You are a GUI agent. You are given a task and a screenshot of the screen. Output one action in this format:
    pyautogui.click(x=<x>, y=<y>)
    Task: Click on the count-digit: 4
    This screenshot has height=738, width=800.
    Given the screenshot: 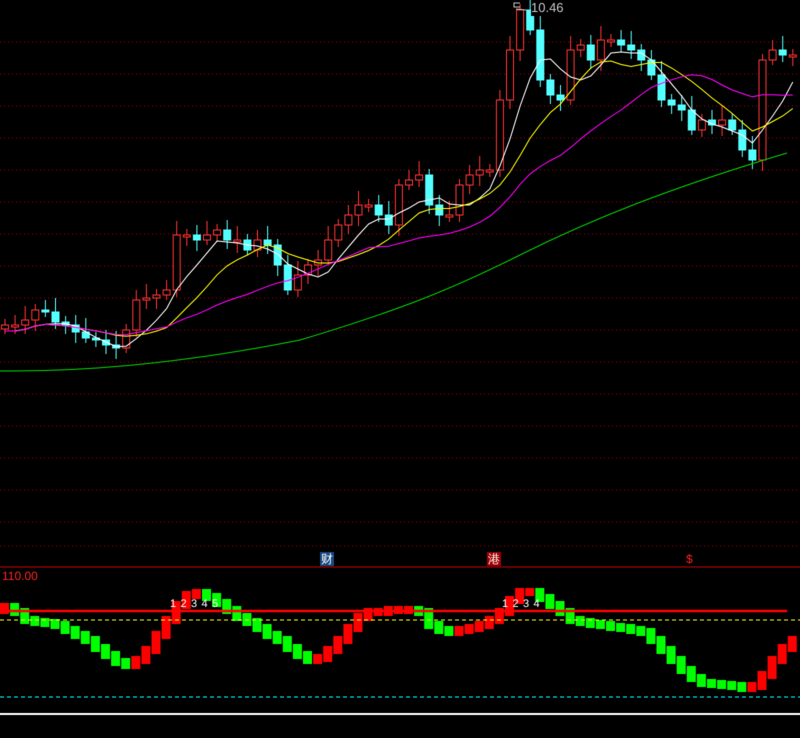 What is the action you would take?
    pyautogui.click(x=205, y=604)
    